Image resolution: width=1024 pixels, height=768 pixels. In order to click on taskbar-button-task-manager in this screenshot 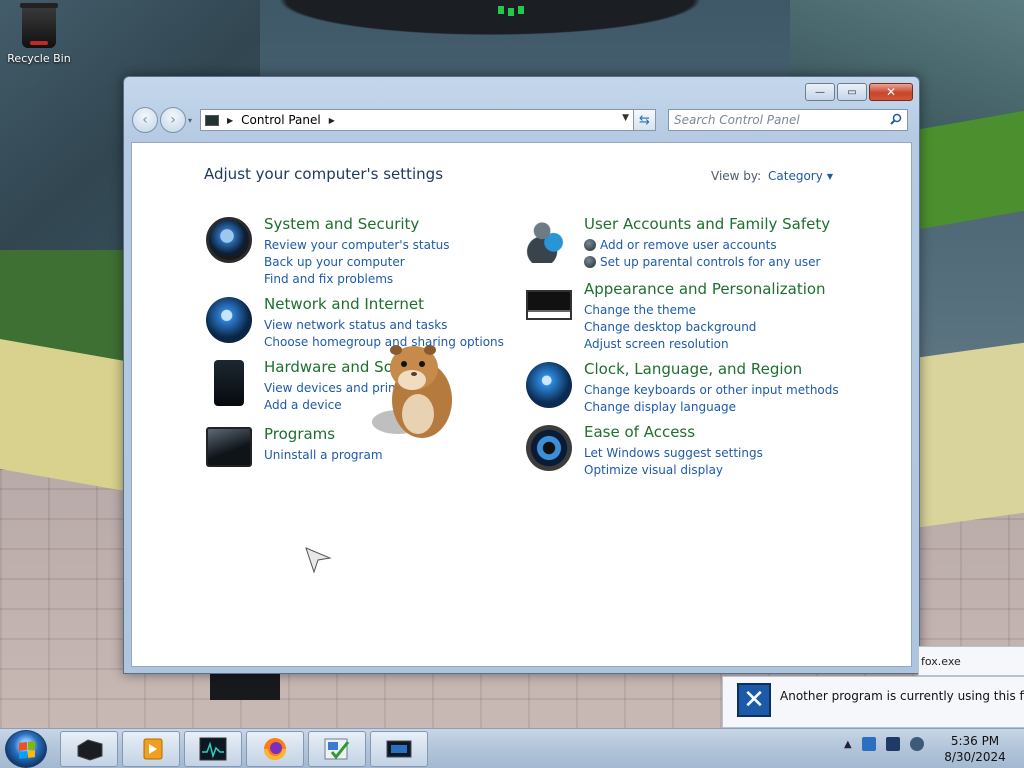, I will do `click(213, 749)`.